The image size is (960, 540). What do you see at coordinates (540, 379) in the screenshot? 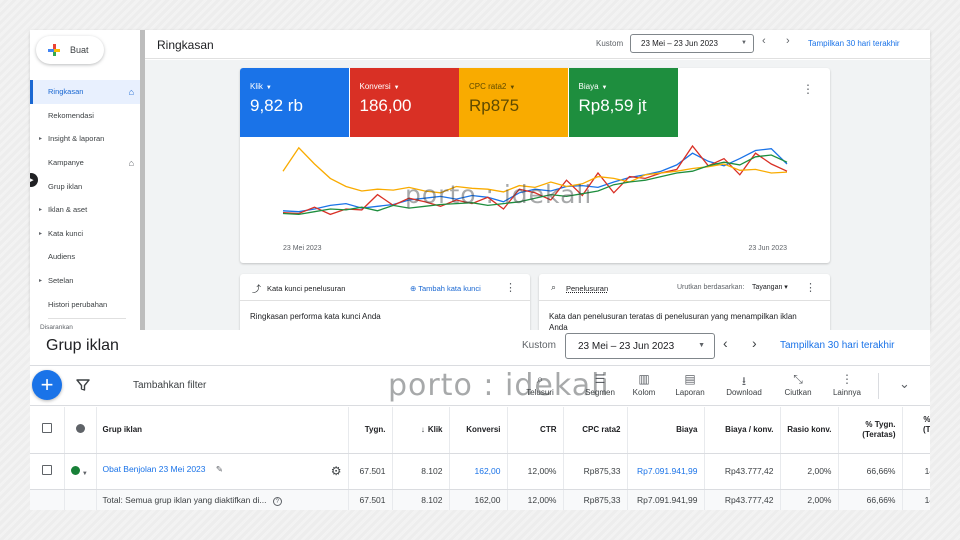
I see `search-icon: ⌕` at bounding box center [540, 379].